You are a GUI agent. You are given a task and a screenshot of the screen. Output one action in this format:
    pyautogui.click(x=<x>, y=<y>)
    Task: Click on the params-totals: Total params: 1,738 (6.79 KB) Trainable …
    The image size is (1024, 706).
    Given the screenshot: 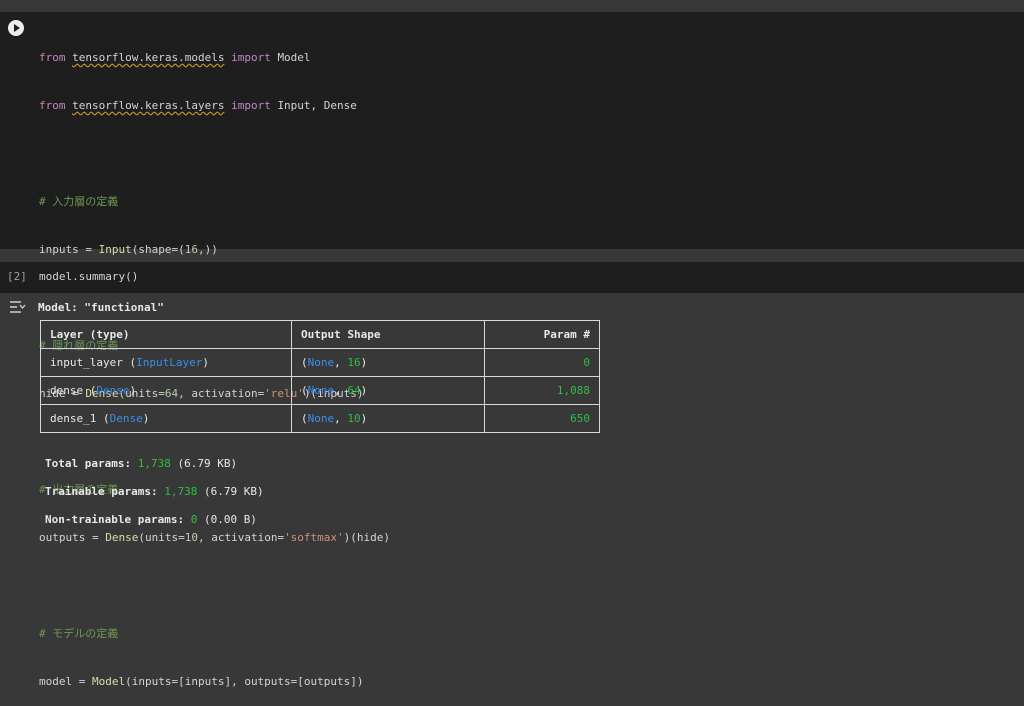 What is the action you would take?
    pyautogui.click(x=154, y=492)
    